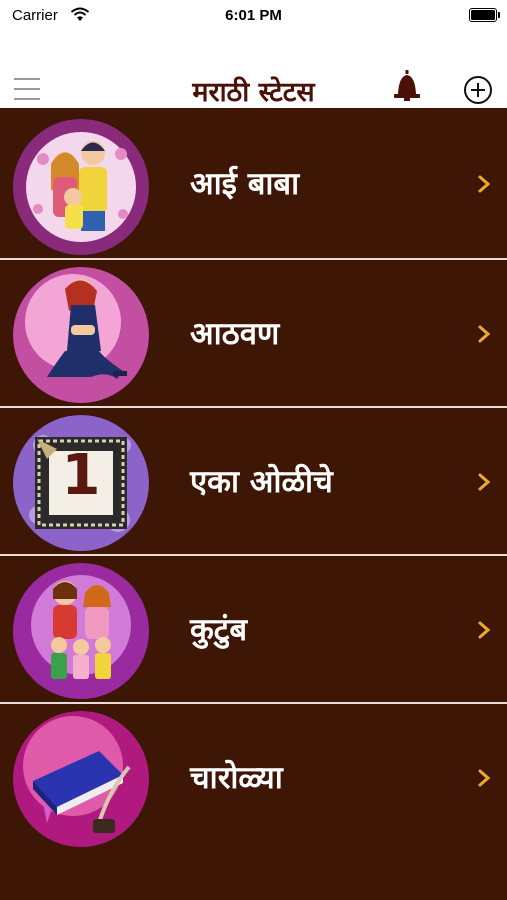 The image size is (507, 900). What do you see at coordinates (81, 187) in the screenshot?
I see `family-couple-thumbnail` at bounding box center [81, 187].